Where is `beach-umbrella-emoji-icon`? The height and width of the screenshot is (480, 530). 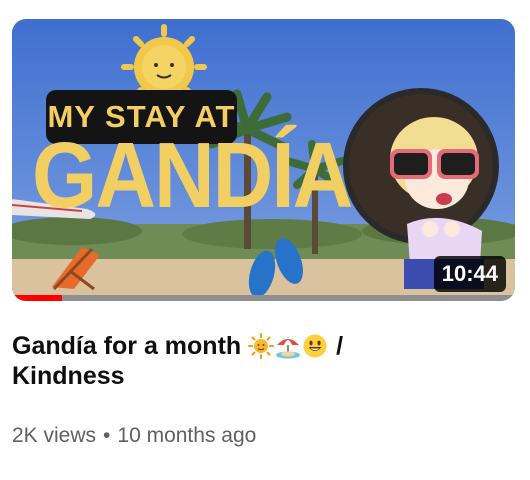 beach-umbrella-emoji-icon is located at coordinates (288, 349).